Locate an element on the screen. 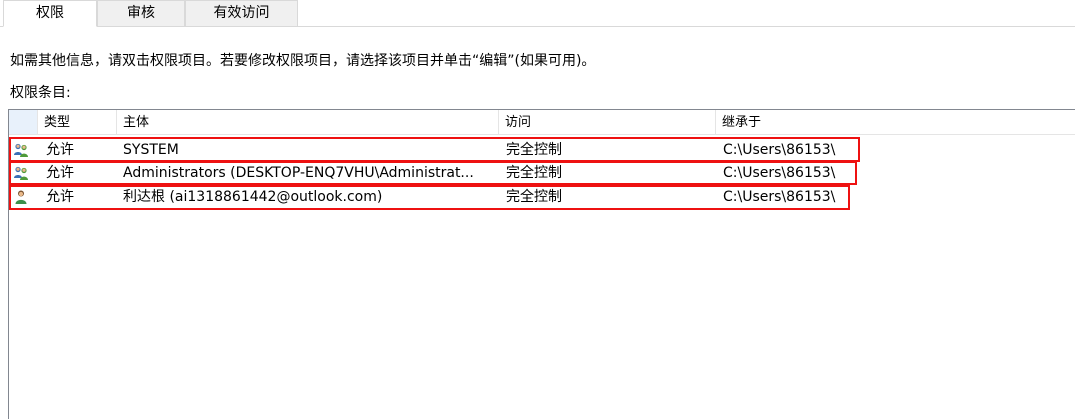 This screenshot has width=1075, height=419. row-principal: SYSTEM is located at coordinates (151, 150).